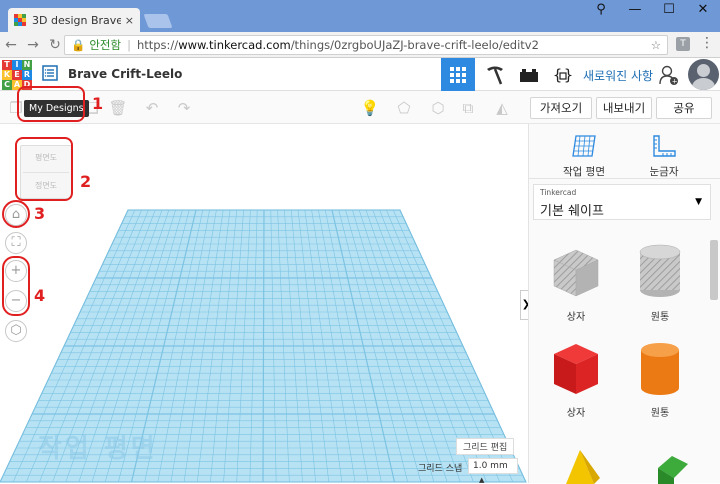 This screenshot has height=484, width=720. I want to click on tab-close-icon: ×, so click(129, 20).